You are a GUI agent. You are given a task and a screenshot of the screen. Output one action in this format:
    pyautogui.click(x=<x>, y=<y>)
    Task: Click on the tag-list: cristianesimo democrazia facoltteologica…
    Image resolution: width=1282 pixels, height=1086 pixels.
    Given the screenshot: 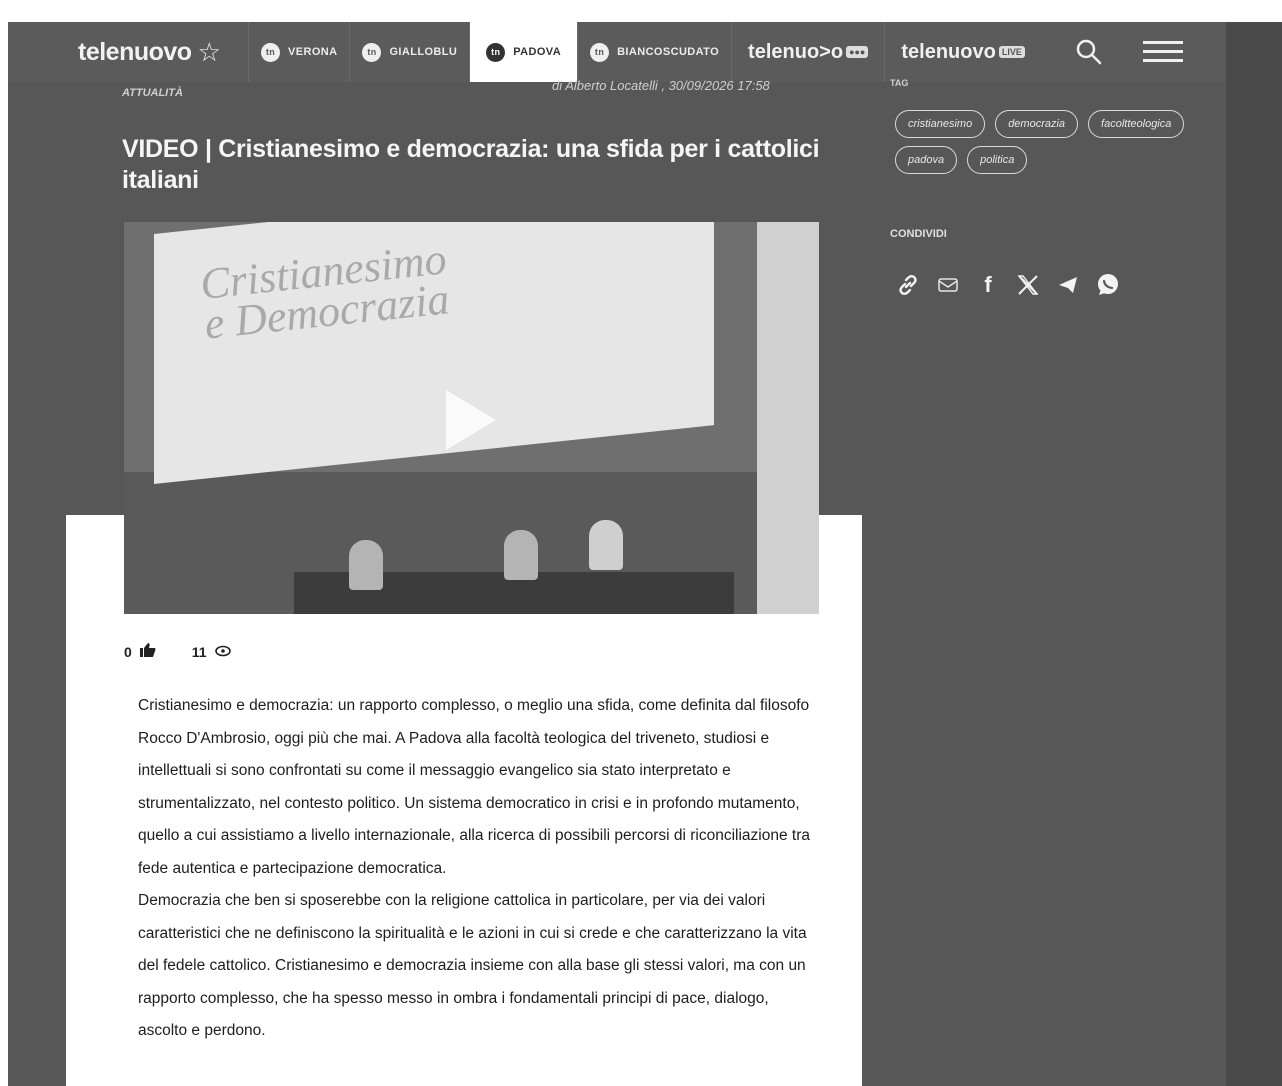 What is the action you would take?
    pyautogui.click(x=1045, y=142)
    